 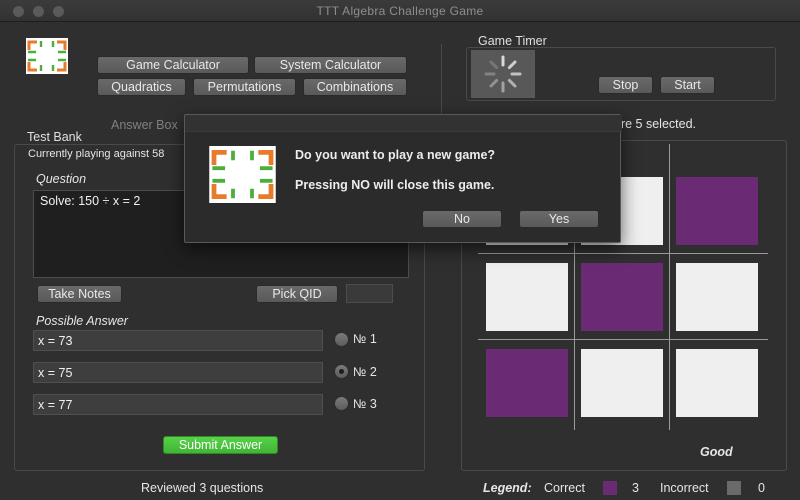 What do you see at coordinates (297, 294) in the screenshot?
I see `pick-qid-button: Pick QID` at bounding box center [297, 294].